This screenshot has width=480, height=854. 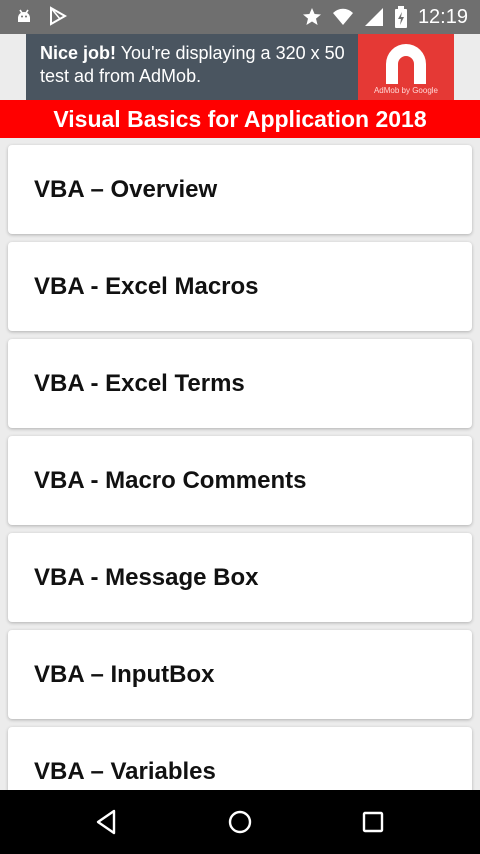 I want to click on list-item: VBA - Excel Macros, so click(x=240, y=286).